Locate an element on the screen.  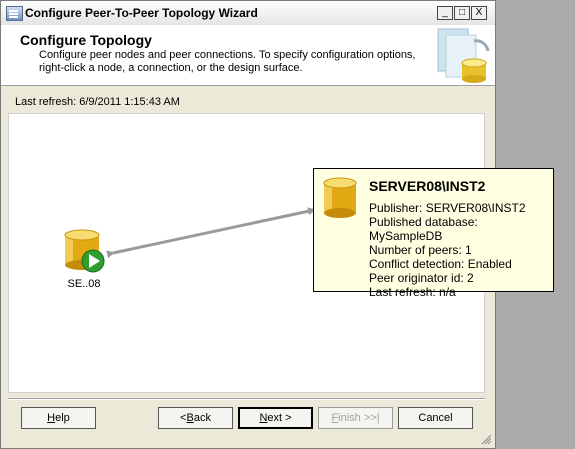
finish-button: Finish >>| is located at coordinates (355, 418).